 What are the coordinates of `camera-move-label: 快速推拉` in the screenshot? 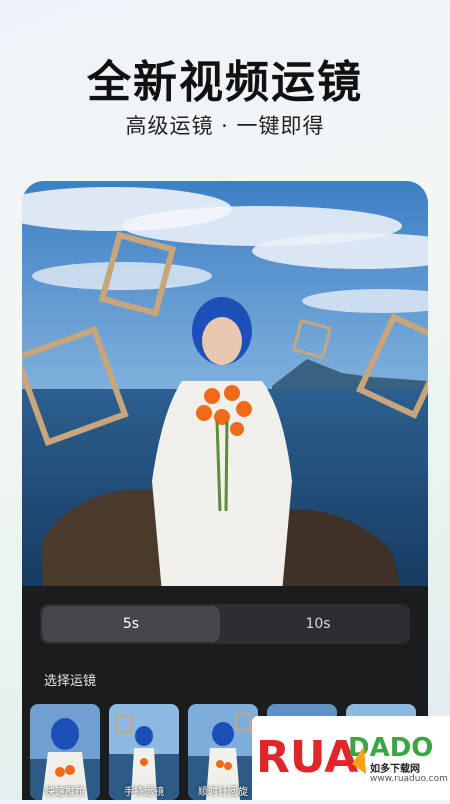 It's located at (65, 792).